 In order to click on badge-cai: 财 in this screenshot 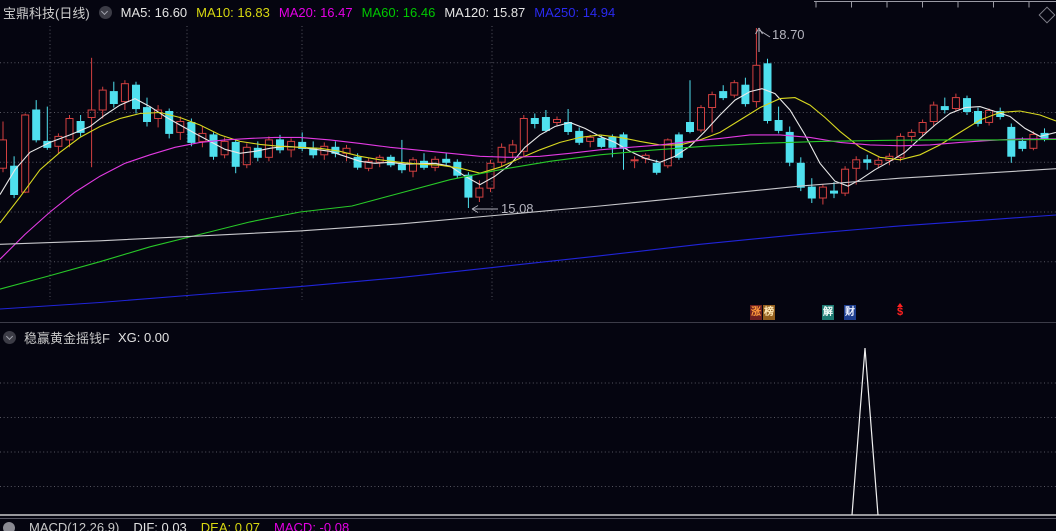, I will do `click(850, 312)`.